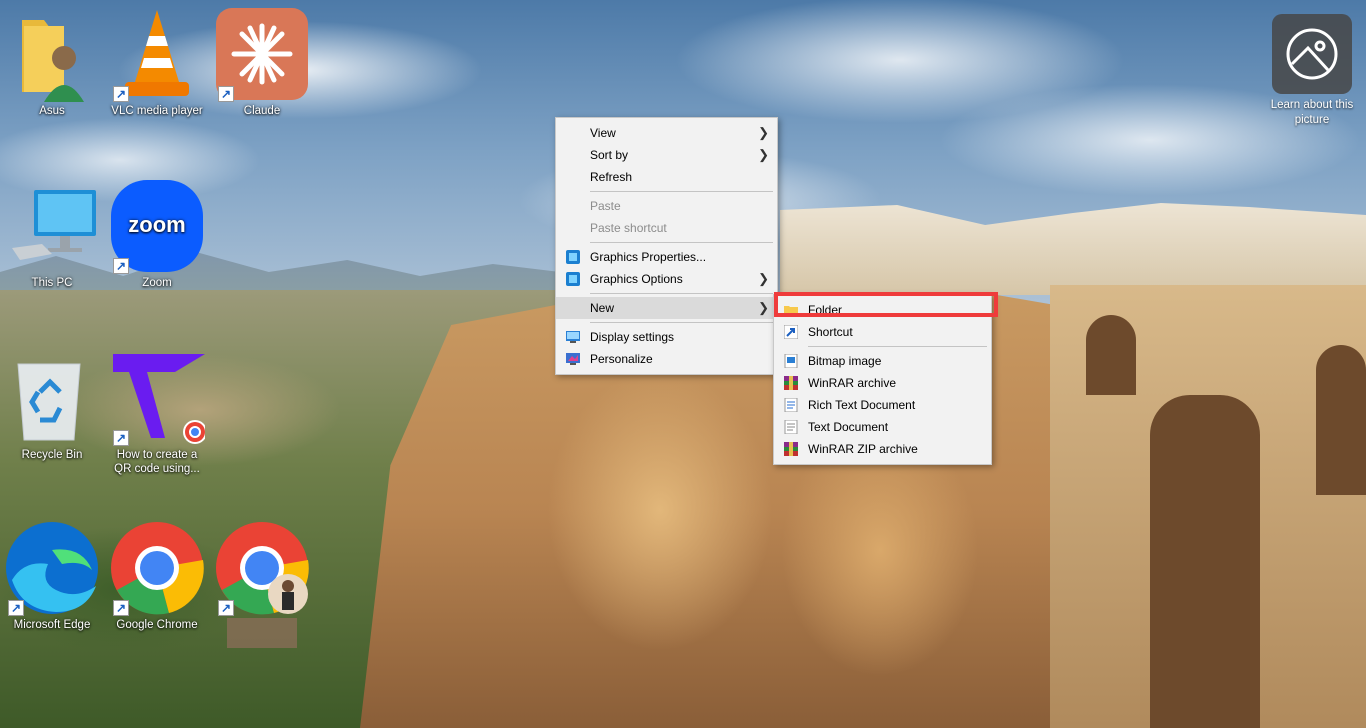 The width and height of the screenshot is (1366, 728). Describe the element at coordinates (52, 111) in the screenshot. I see `desktop-icon-label: Asus` at that location.